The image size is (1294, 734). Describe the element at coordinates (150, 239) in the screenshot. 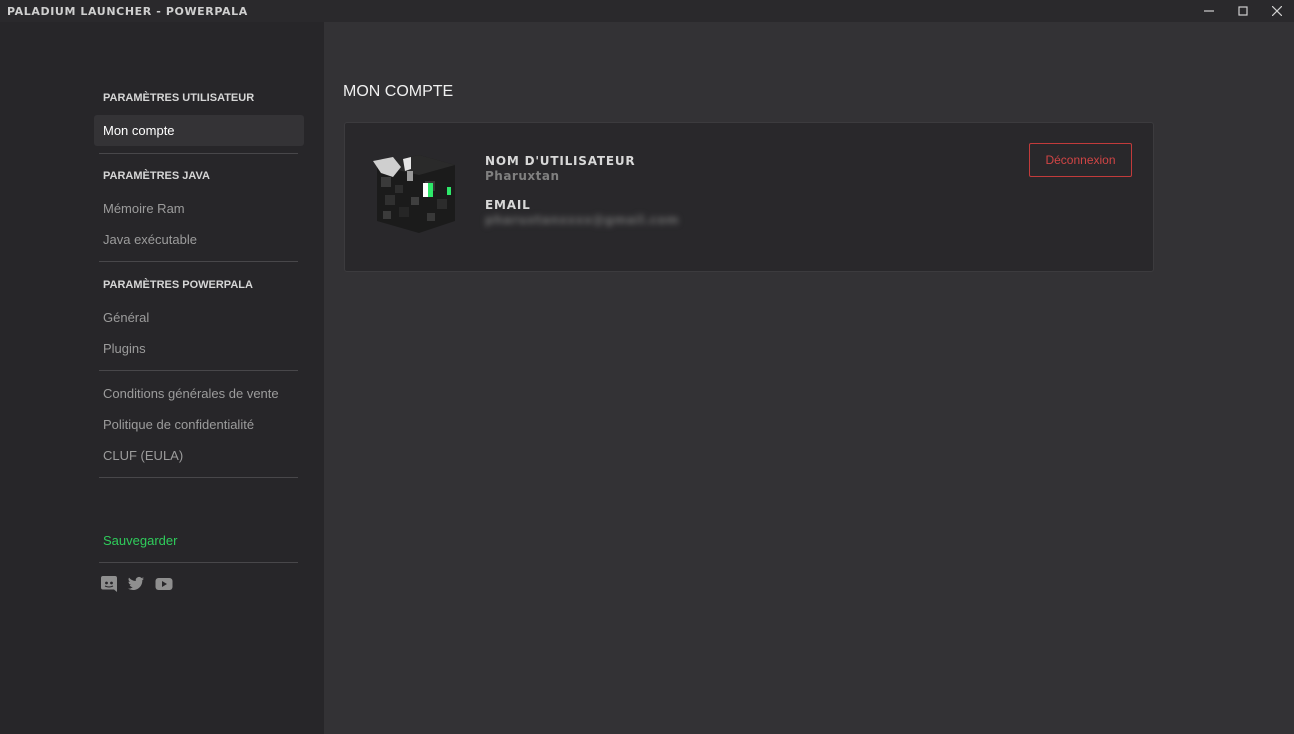

I see `sidebar-item-java-executable: Java exécutable` at that location.